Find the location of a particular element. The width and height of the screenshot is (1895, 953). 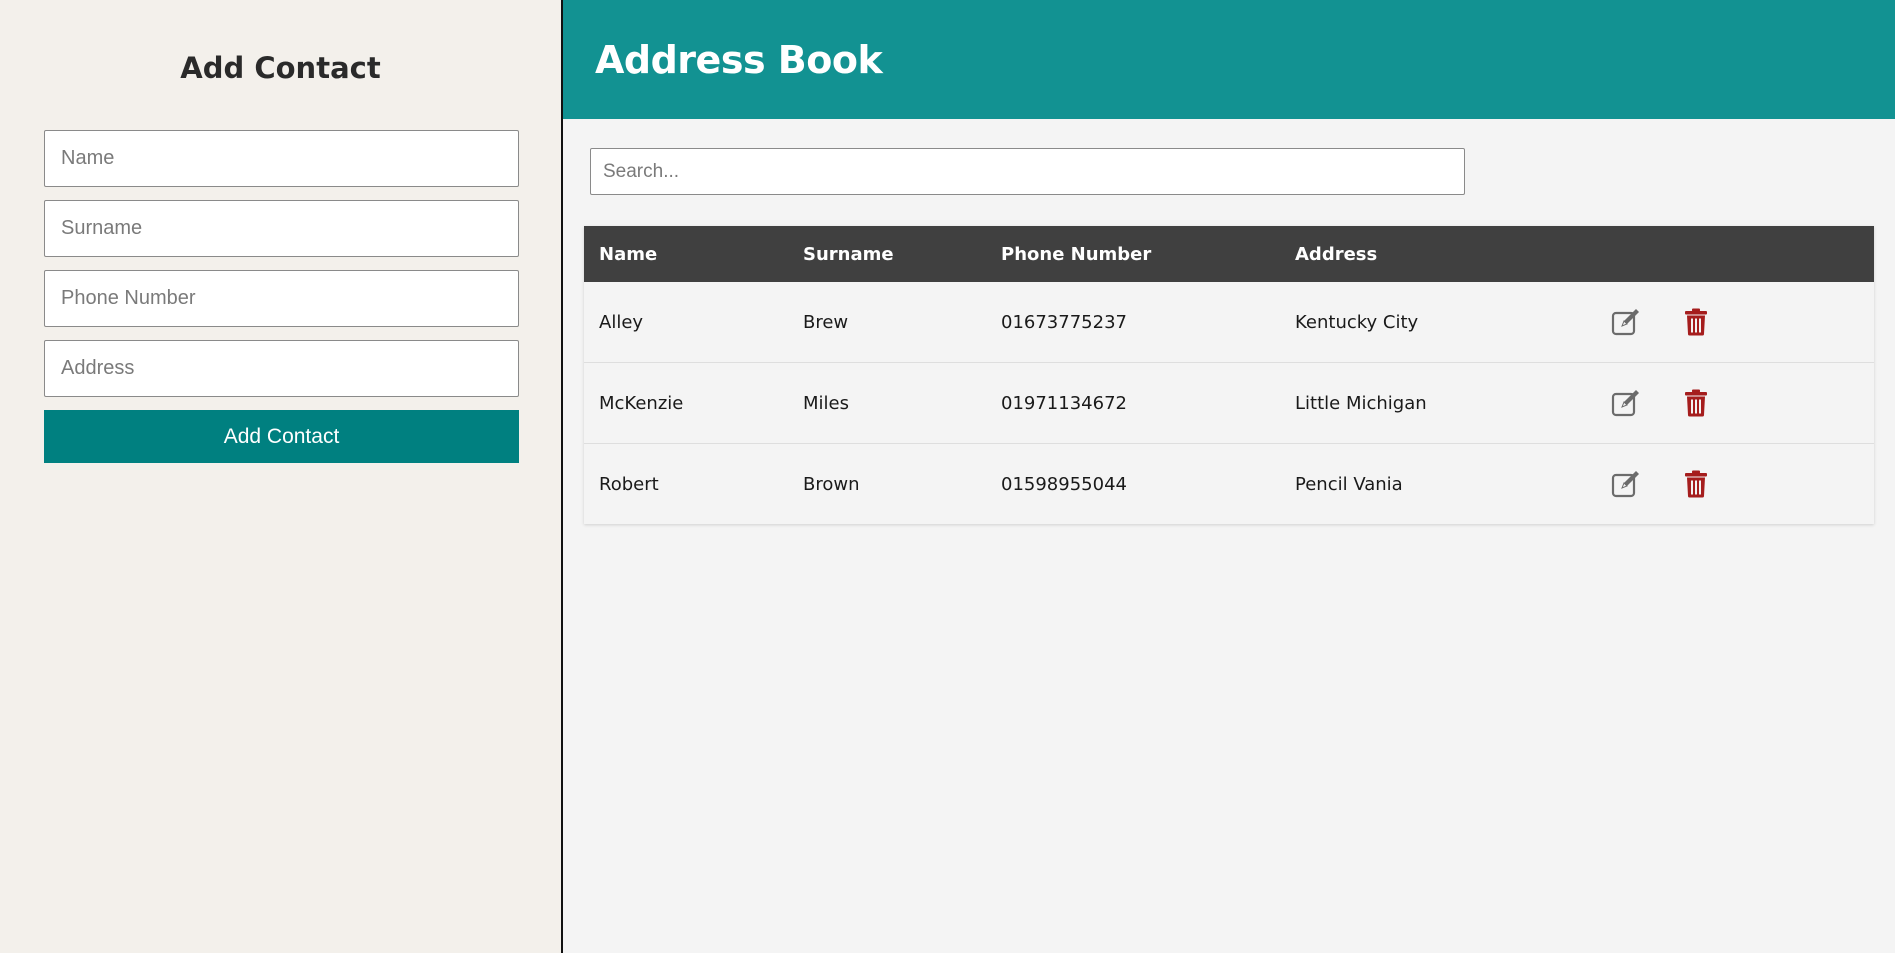

add-contact-form: Add Contact is located at coordinates (281, 296).